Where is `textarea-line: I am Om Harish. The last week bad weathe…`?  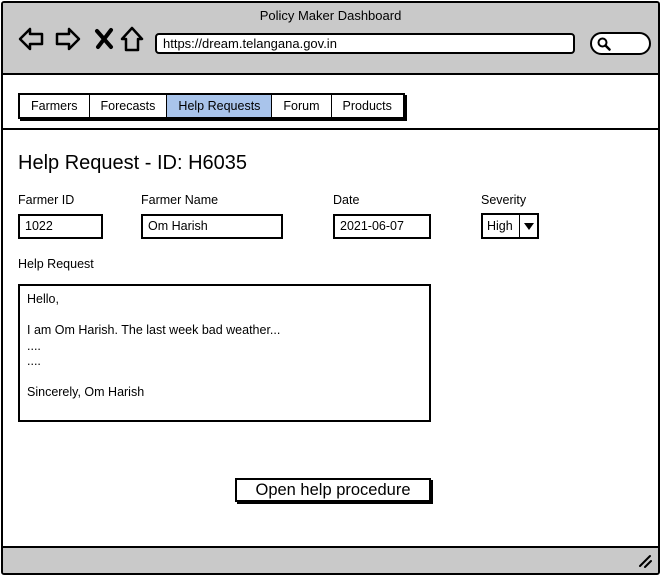 textarea-line: I am Om Harish. The last week bad weathe… is located at coordinates (154, 330).